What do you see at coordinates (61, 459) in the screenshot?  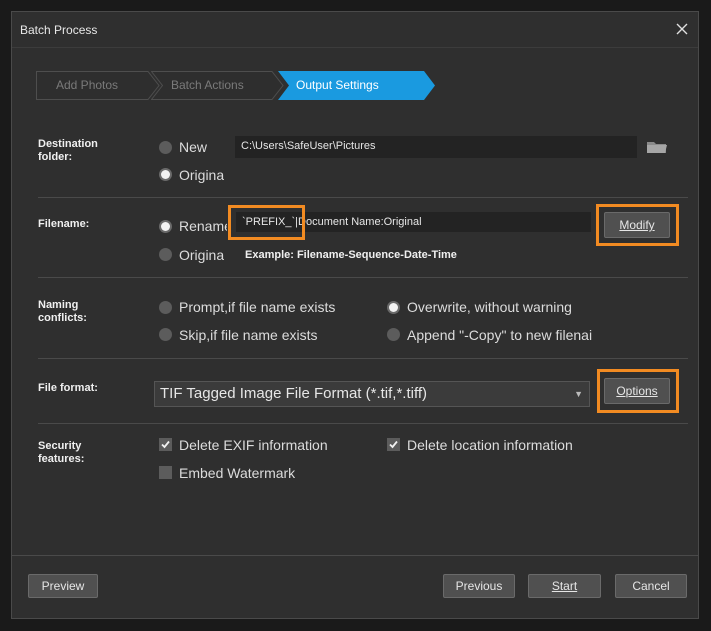 I see `label-line: features:` at bounding box center [61, 459].